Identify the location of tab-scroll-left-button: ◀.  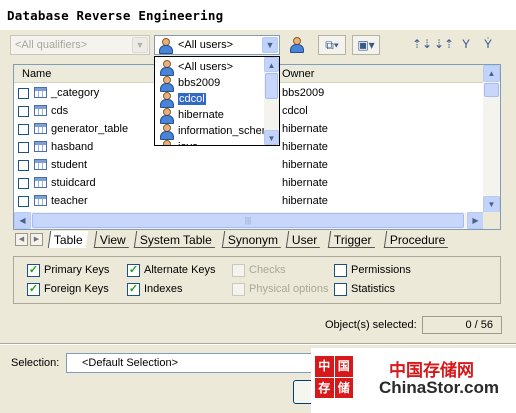
(21, 239).